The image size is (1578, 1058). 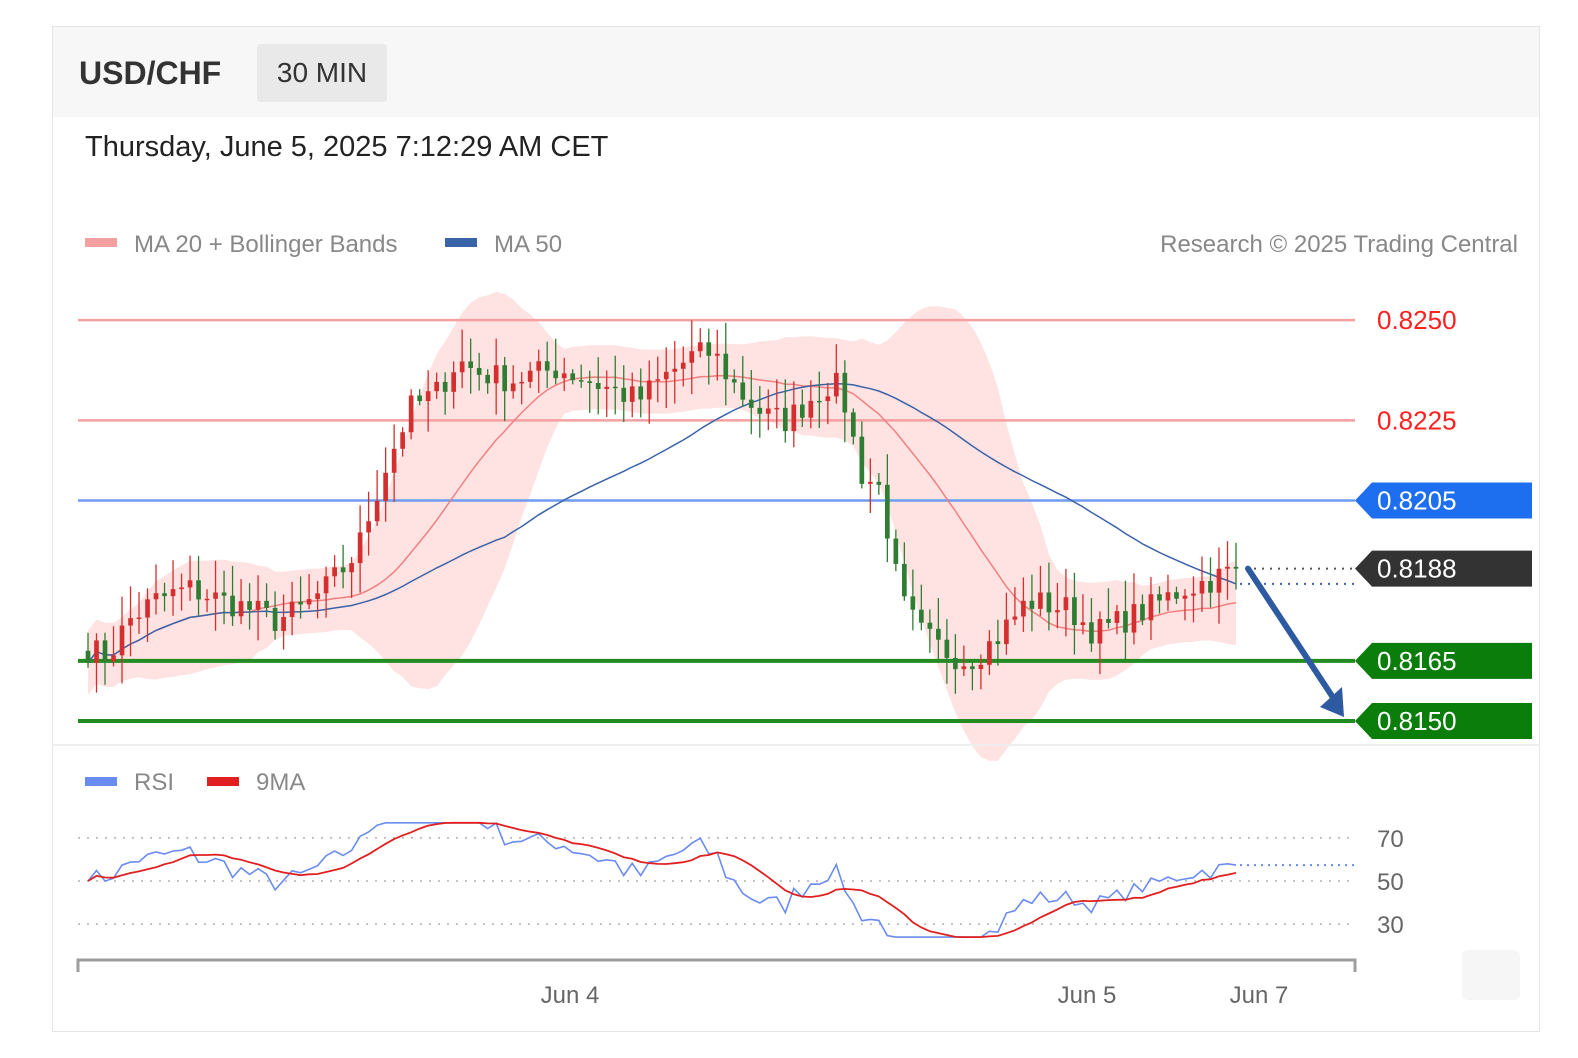 I want to click on level-label-0.8165: 0.8165, so click(x=1417, y=661).